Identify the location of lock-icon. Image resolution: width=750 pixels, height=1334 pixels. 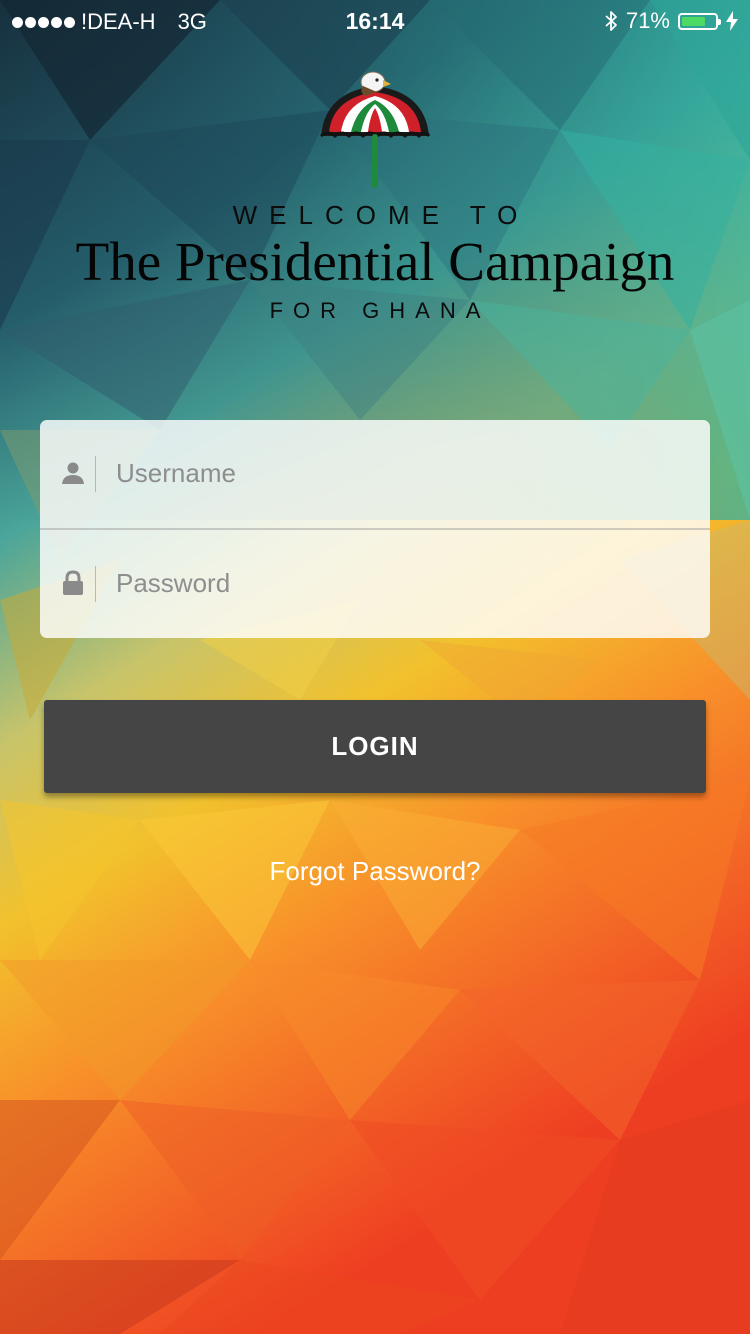
(73, 582).